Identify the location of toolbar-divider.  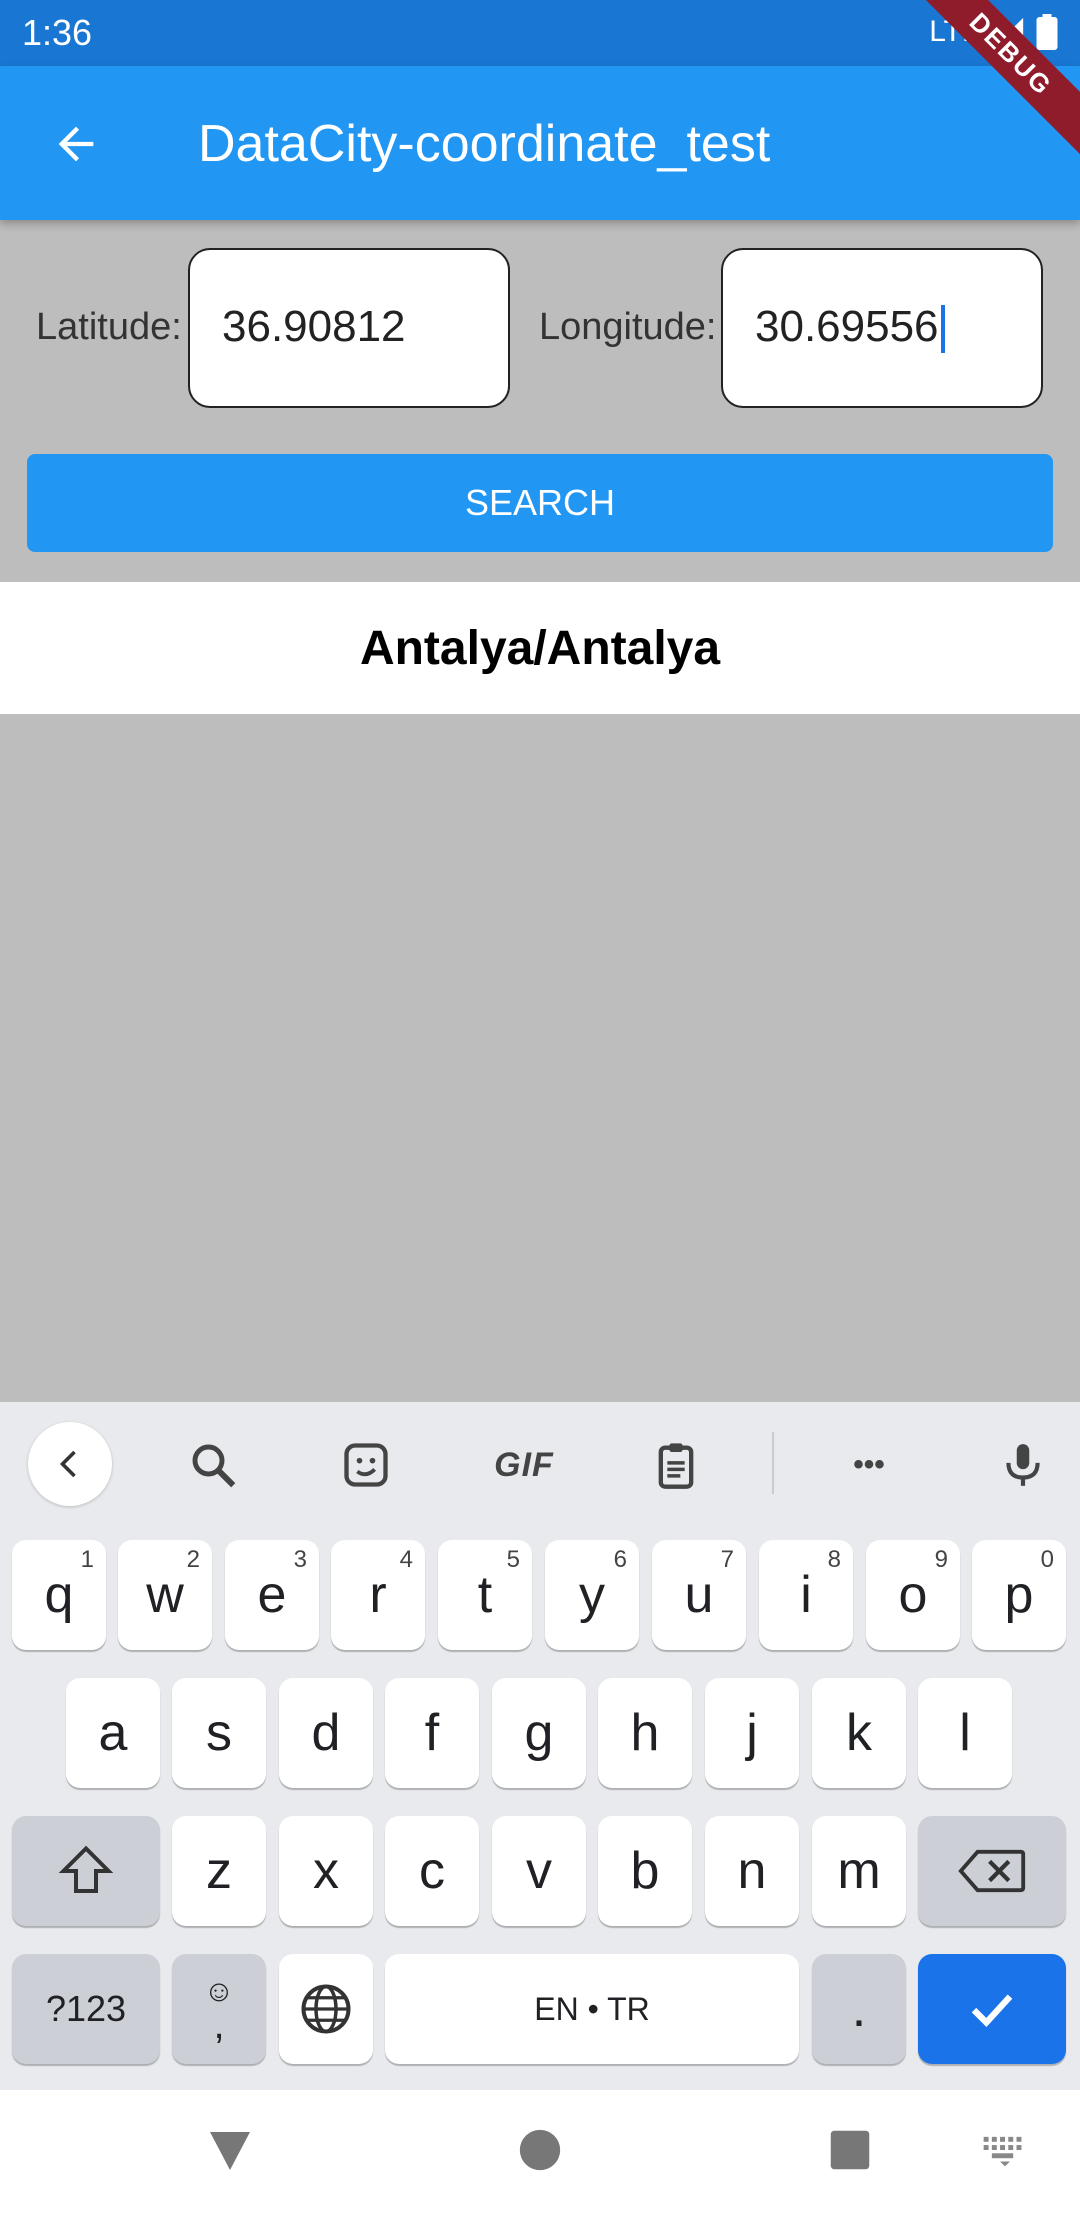
(773, 1463).